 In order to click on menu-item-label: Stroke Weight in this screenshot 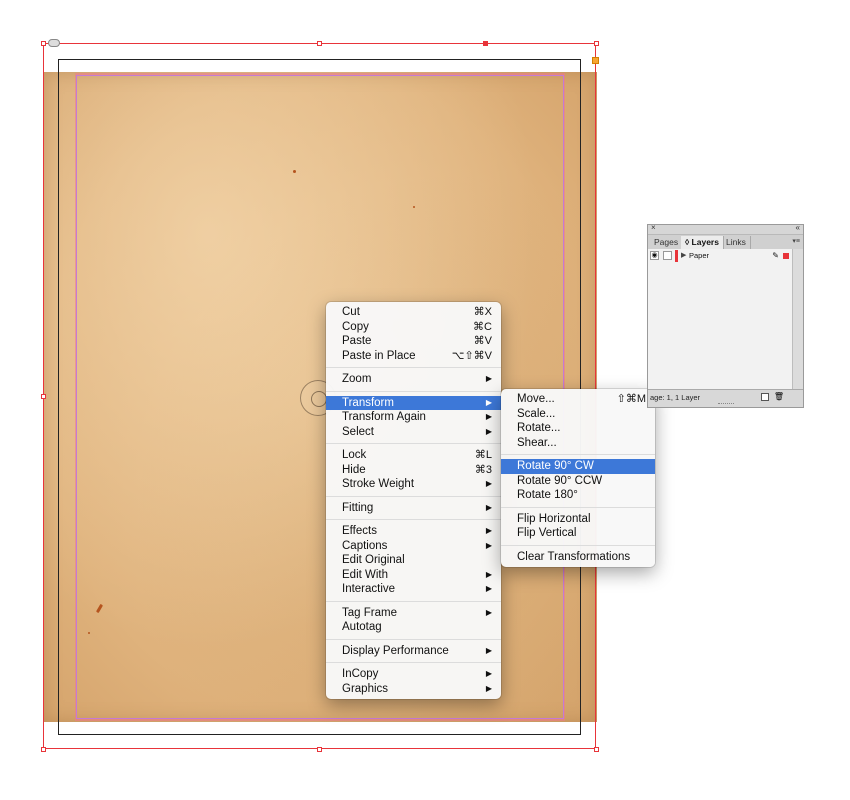, I will do `click(378, 484)`.